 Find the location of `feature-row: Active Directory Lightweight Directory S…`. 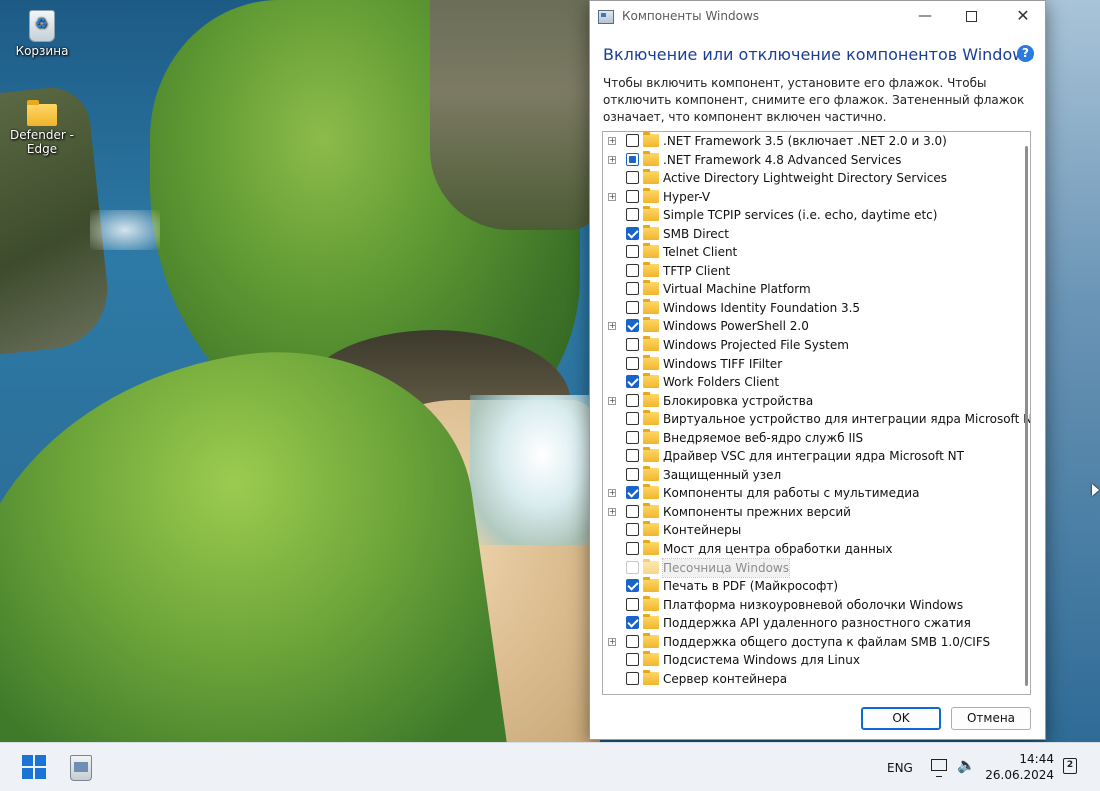

feature-row: Active Directory Lightweight Directory S… is located at coordinates (816, 178).